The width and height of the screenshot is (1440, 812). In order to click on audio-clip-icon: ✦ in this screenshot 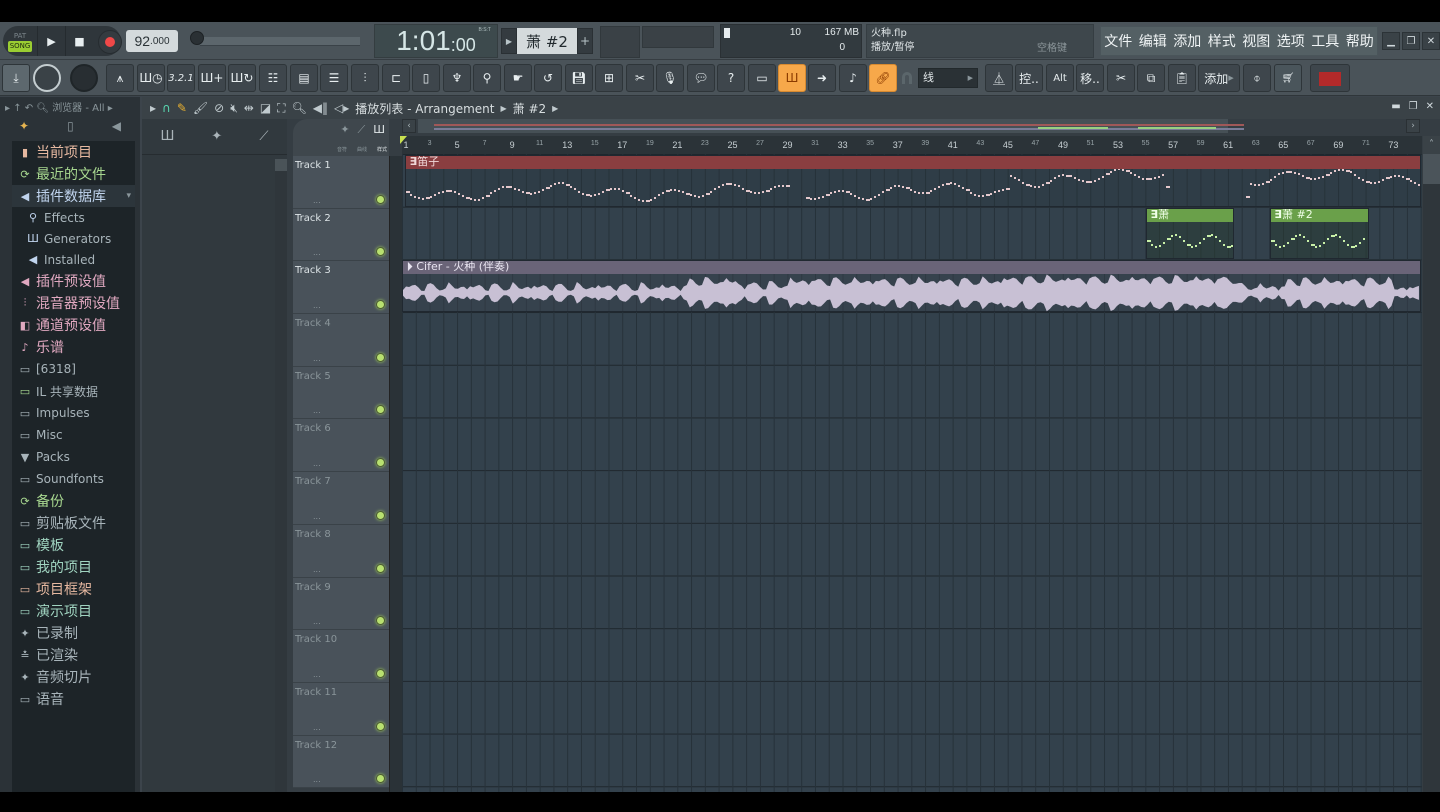, I will do `click(344, 130)`.